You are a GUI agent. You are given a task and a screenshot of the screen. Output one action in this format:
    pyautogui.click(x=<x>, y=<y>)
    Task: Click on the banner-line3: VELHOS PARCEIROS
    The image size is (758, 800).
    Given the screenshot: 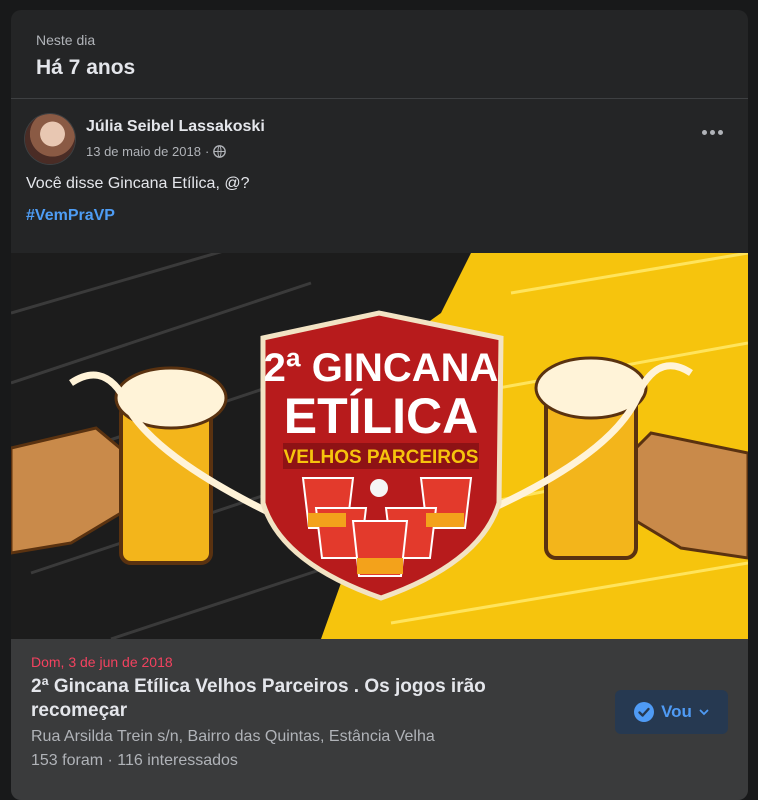 What is the action you would take?
    pyautogui.click(x=381, y=457)
    